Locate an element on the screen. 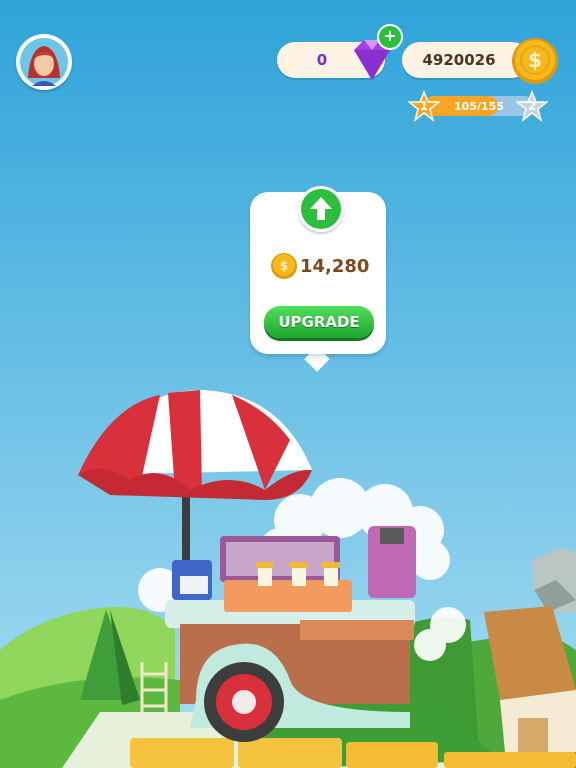  player-avatar is located at coordinates (44, 62).